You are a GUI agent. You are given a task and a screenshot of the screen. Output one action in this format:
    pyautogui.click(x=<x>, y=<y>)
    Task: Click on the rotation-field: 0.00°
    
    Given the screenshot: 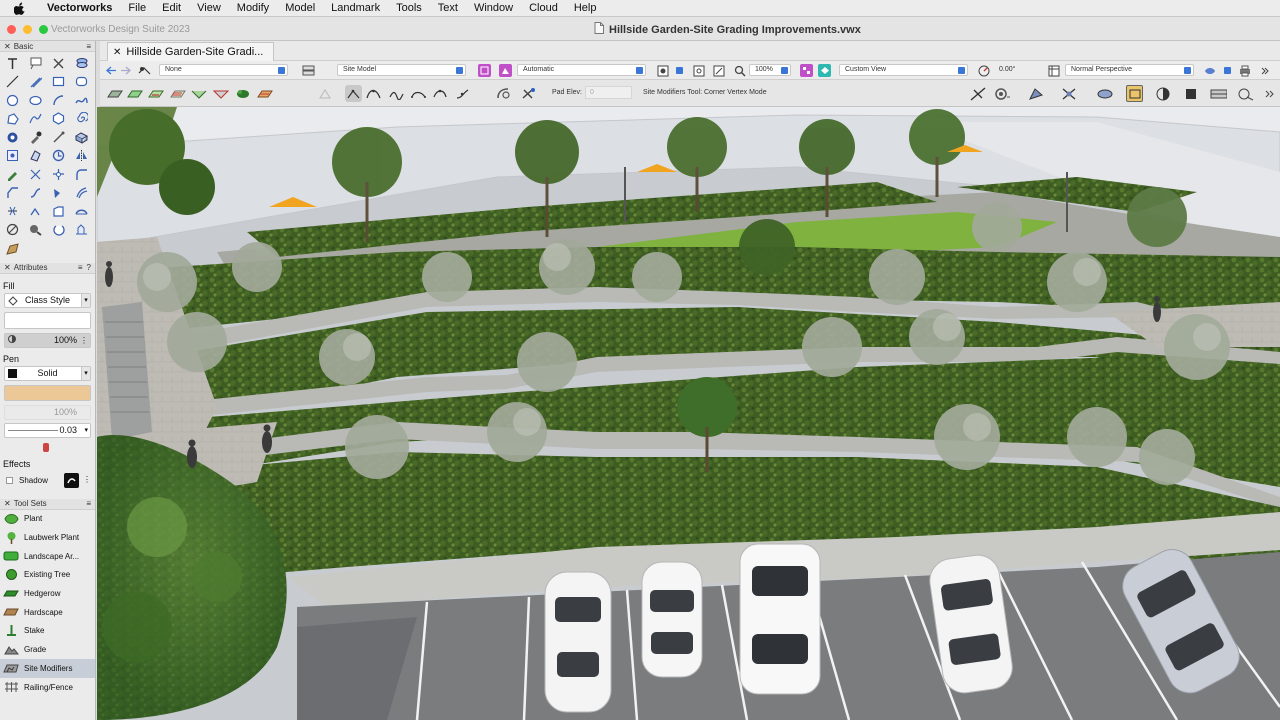 What is the action you would take?
    pyautogui.click(x=1016, y=70)
    